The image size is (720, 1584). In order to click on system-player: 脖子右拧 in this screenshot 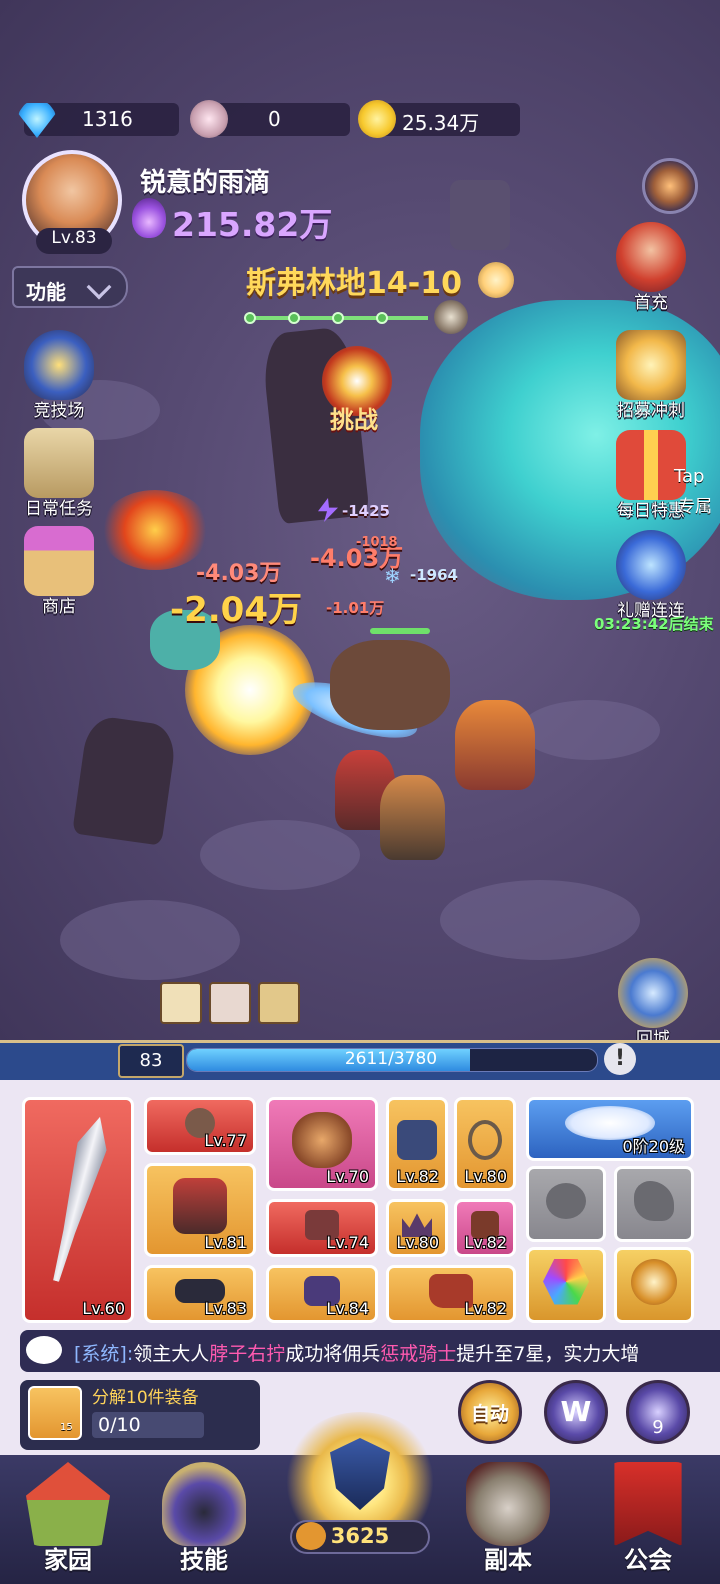, I will do `click(247, 1354)`.